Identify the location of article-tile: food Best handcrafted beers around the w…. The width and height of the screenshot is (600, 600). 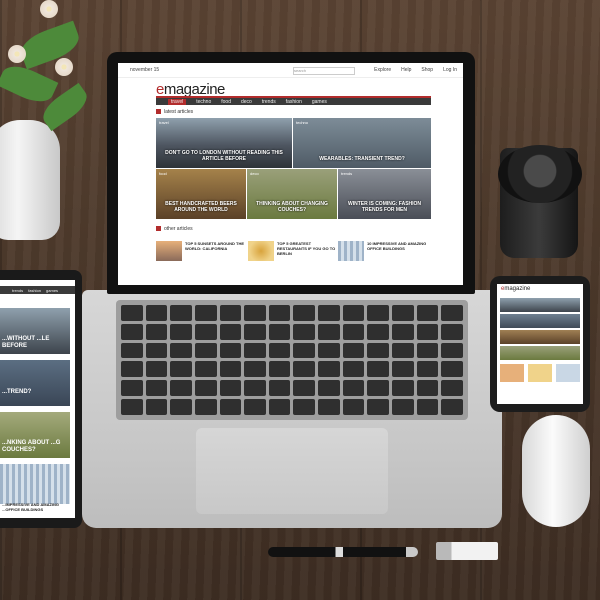
(201, 194).